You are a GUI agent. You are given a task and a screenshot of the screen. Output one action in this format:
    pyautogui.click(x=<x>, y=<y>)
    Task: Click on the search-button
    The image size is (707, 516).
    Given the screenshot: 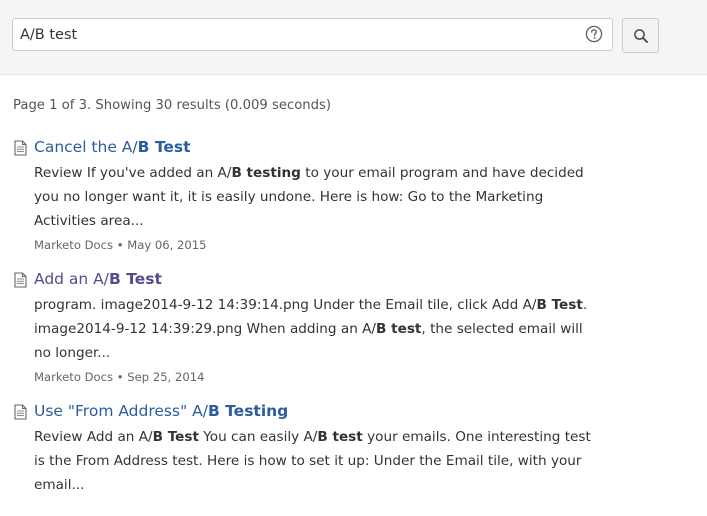 What is the action you would take?
    pyautogui.click(x=640, y=35)
    